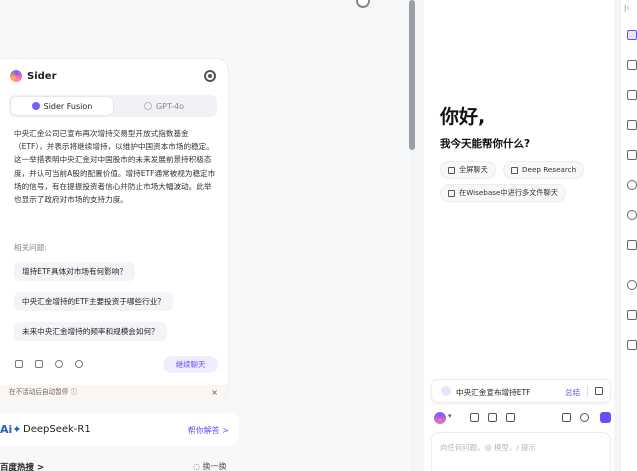 Image resolution: width=637 pixels, height=471 pixels. Describe the element at coordinates (572, 392) in the screenshot. I see `summarize-button: 总结` at that location.